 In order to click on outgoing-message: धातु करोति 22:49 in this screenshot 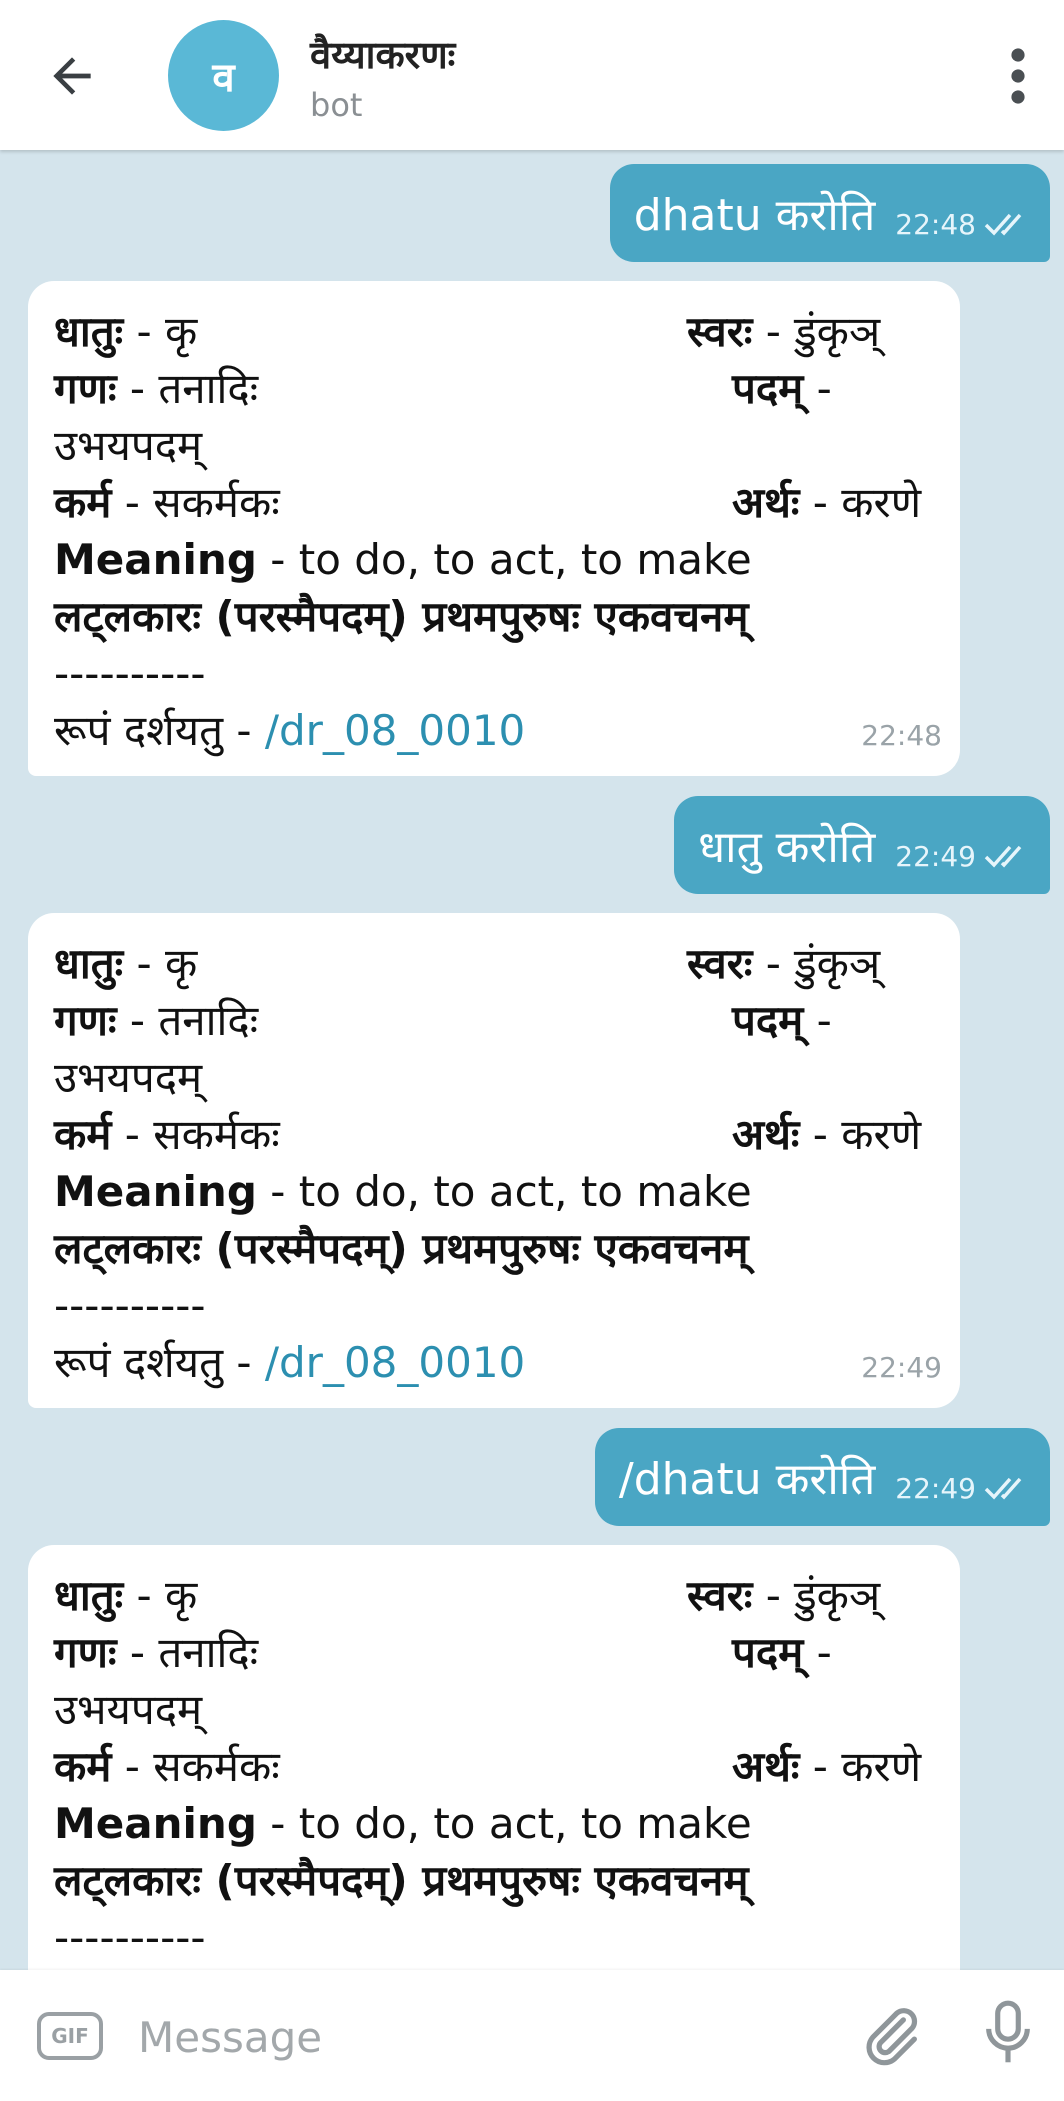, I will do `click(862, 845)`.